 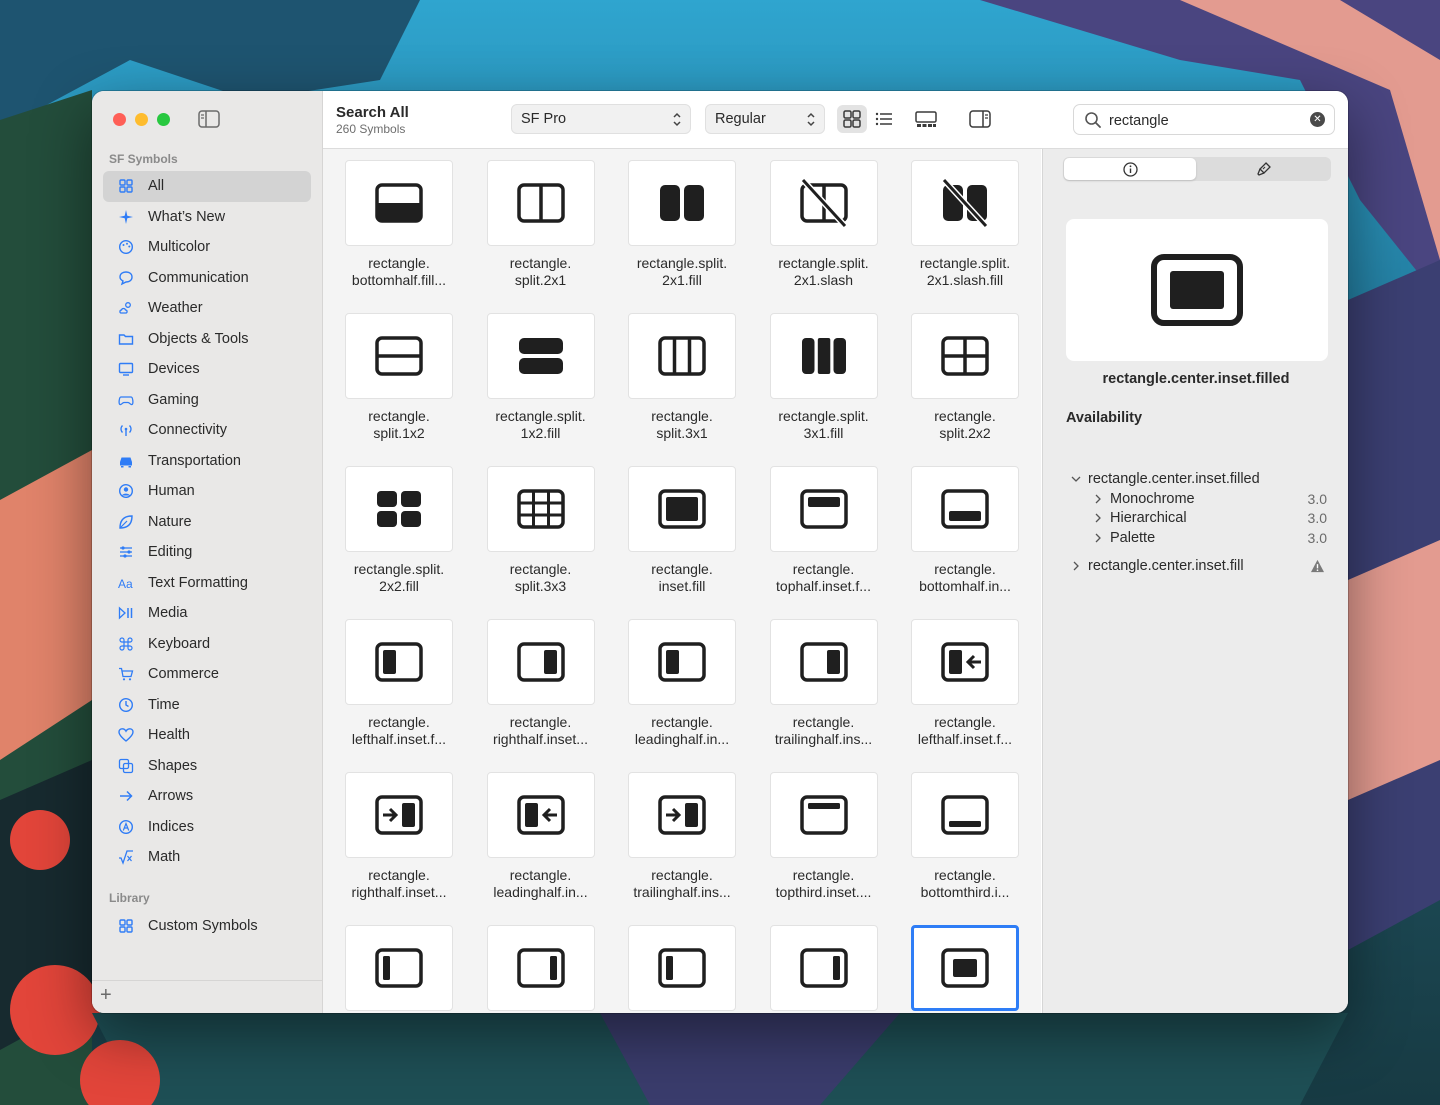 I want to click on font-popup: SF Pro, so click(x=601, y=119).